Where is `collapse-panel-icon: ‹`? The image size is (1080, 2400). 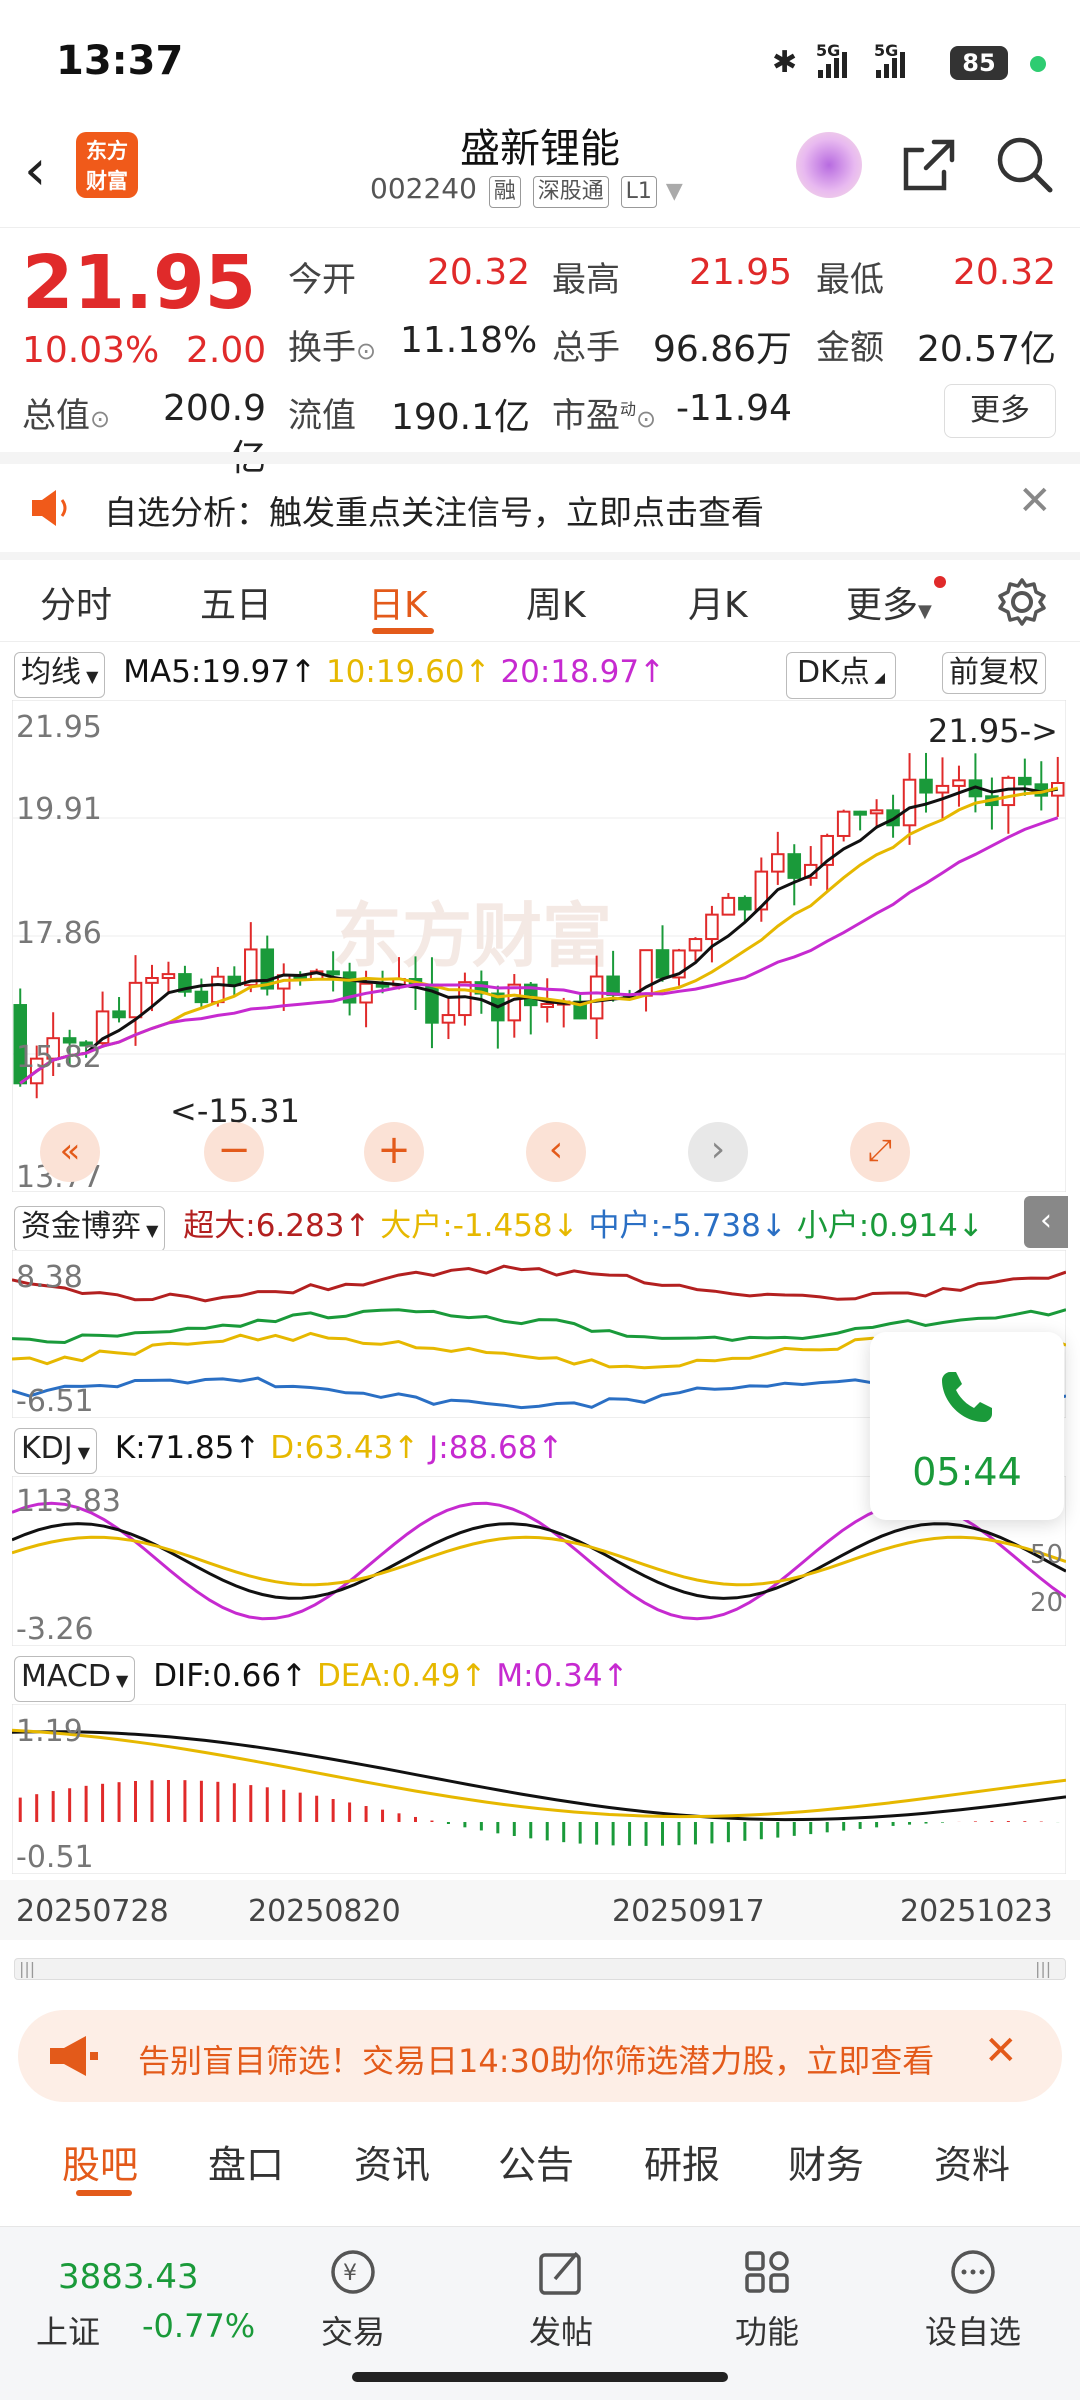
collapse-panel-icon: ‹ is located at coordinates (1046, 1222).